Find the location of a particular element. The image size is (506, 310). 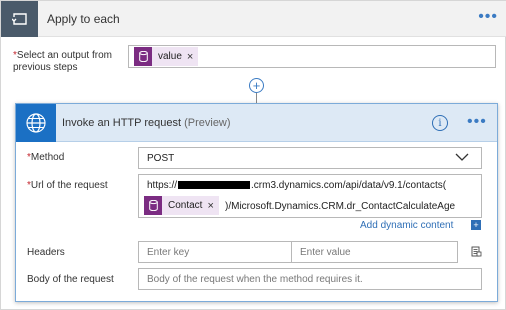

header-key-input: Enter key is located at coordinates (215, 252).